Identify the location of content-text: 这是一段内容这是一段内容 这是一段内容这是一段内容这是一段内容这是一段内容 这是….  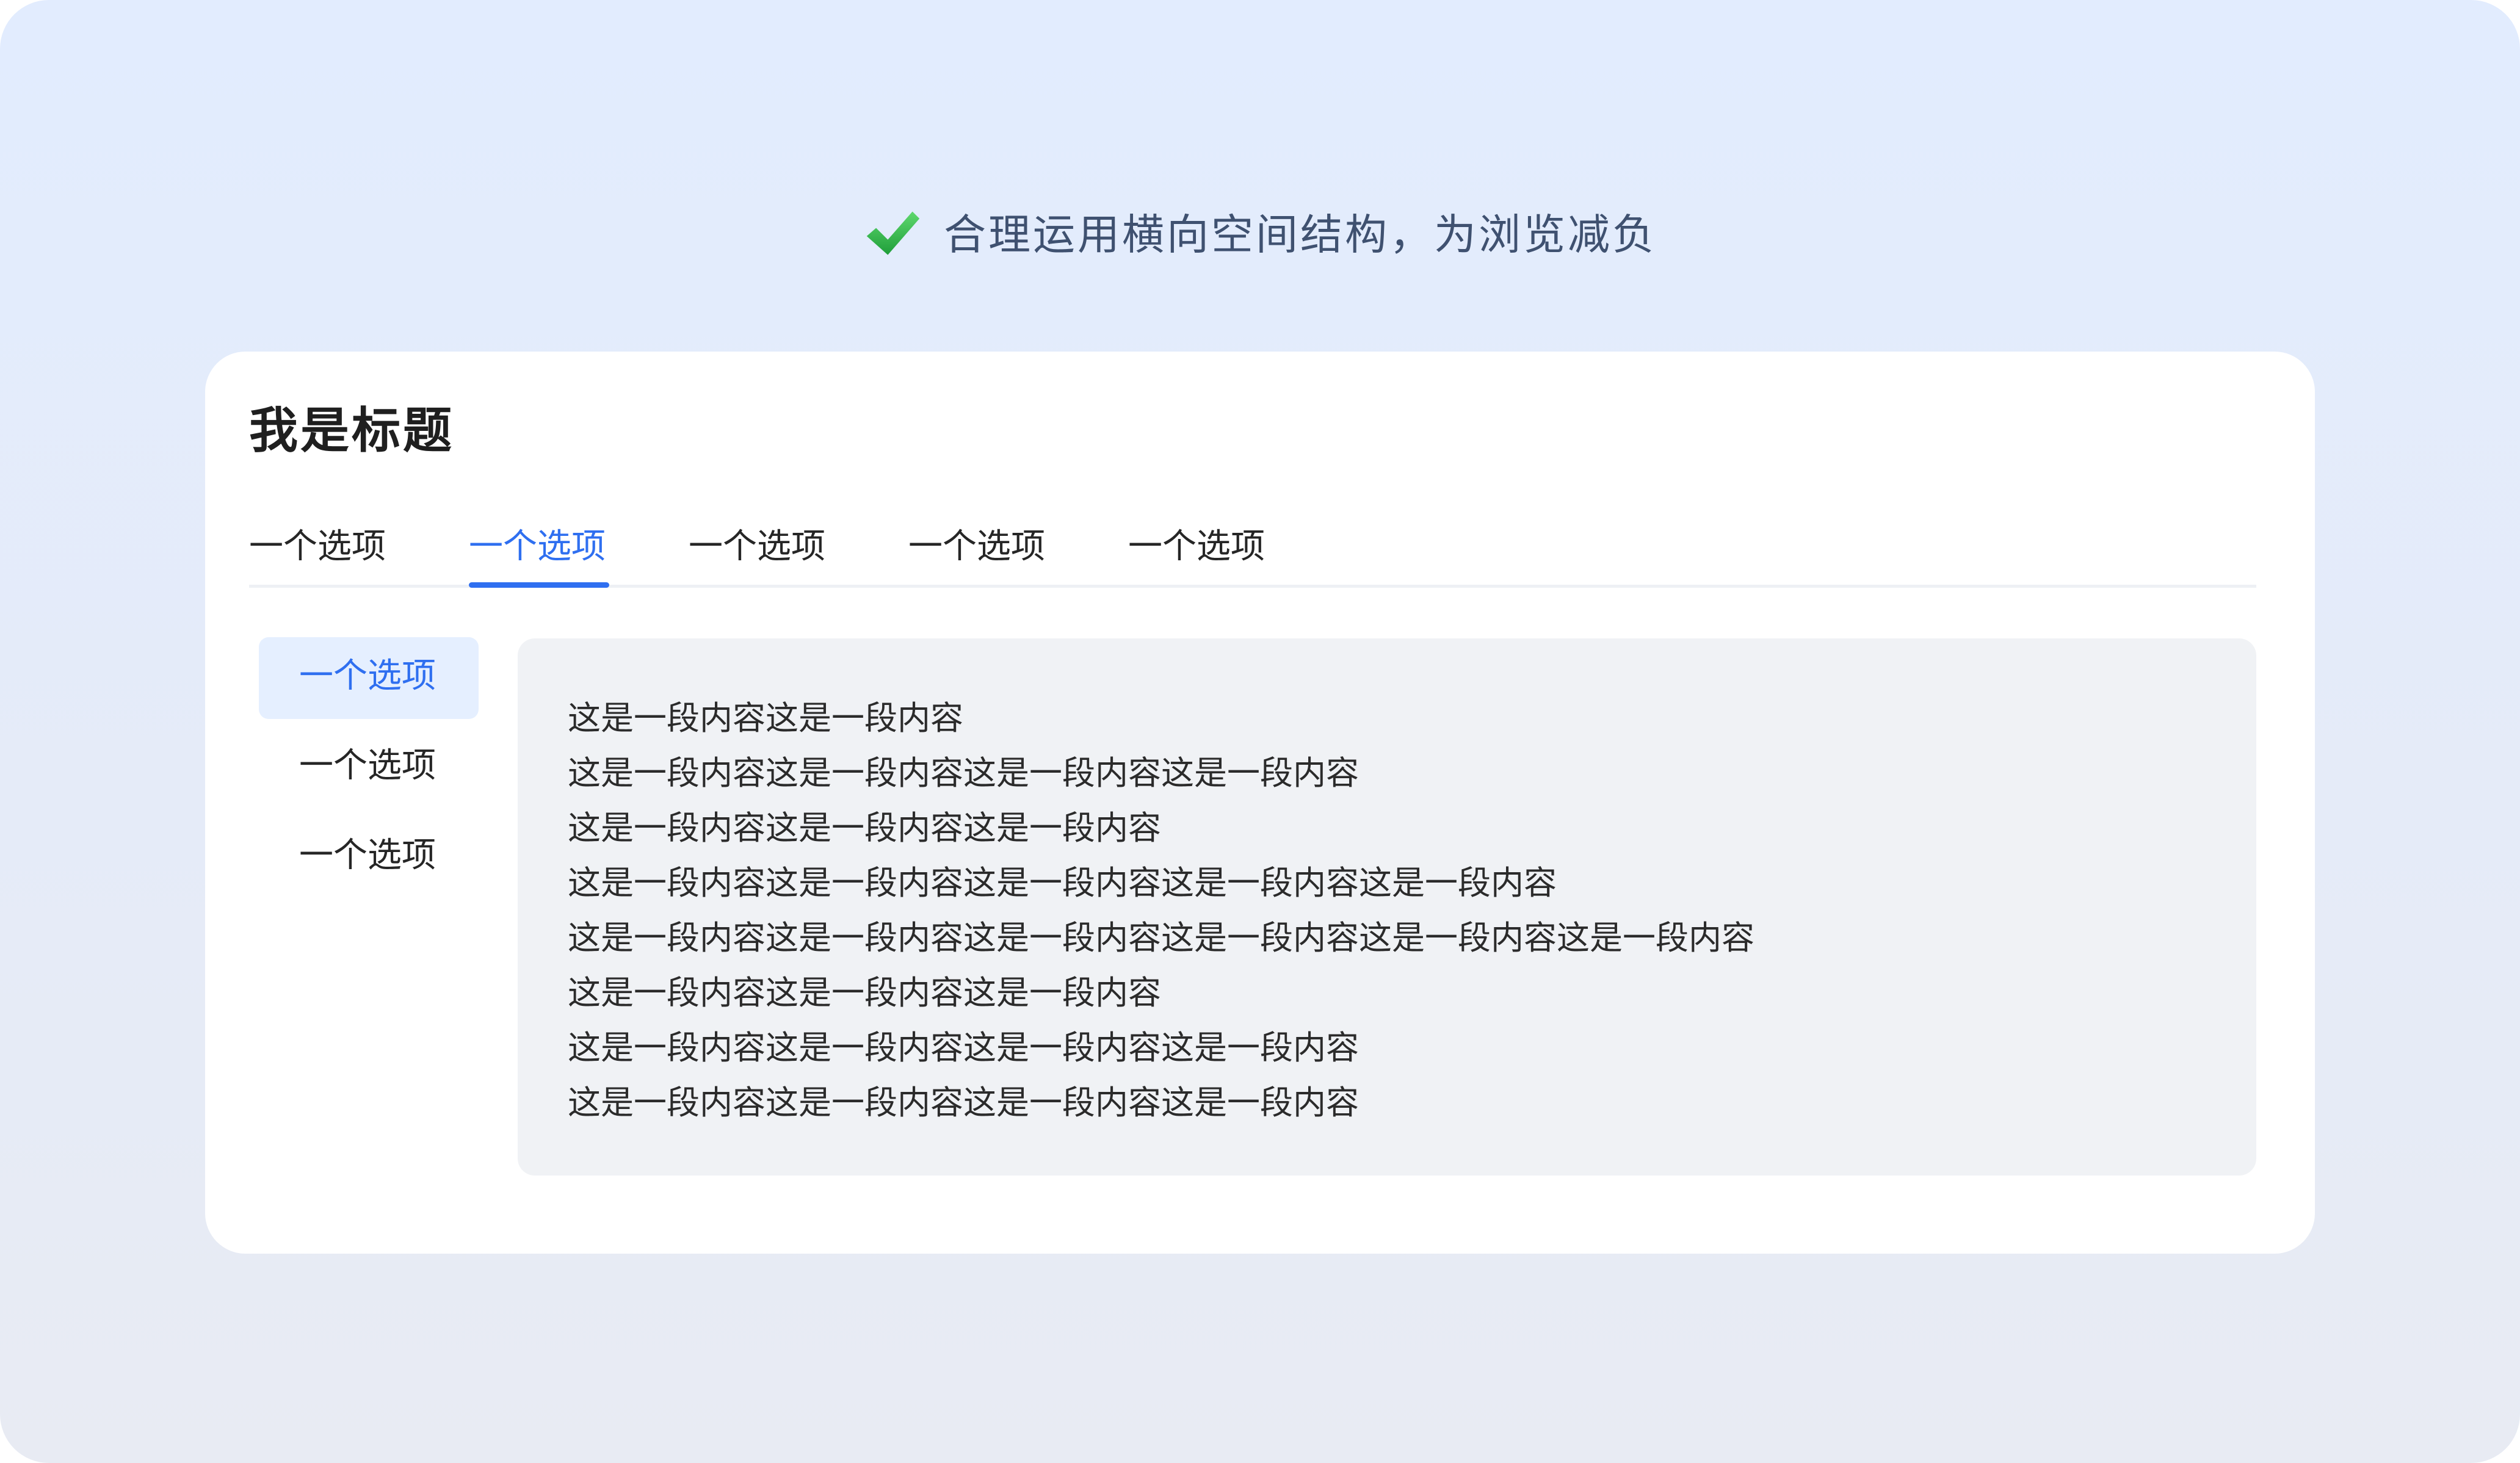
(1161, 911).